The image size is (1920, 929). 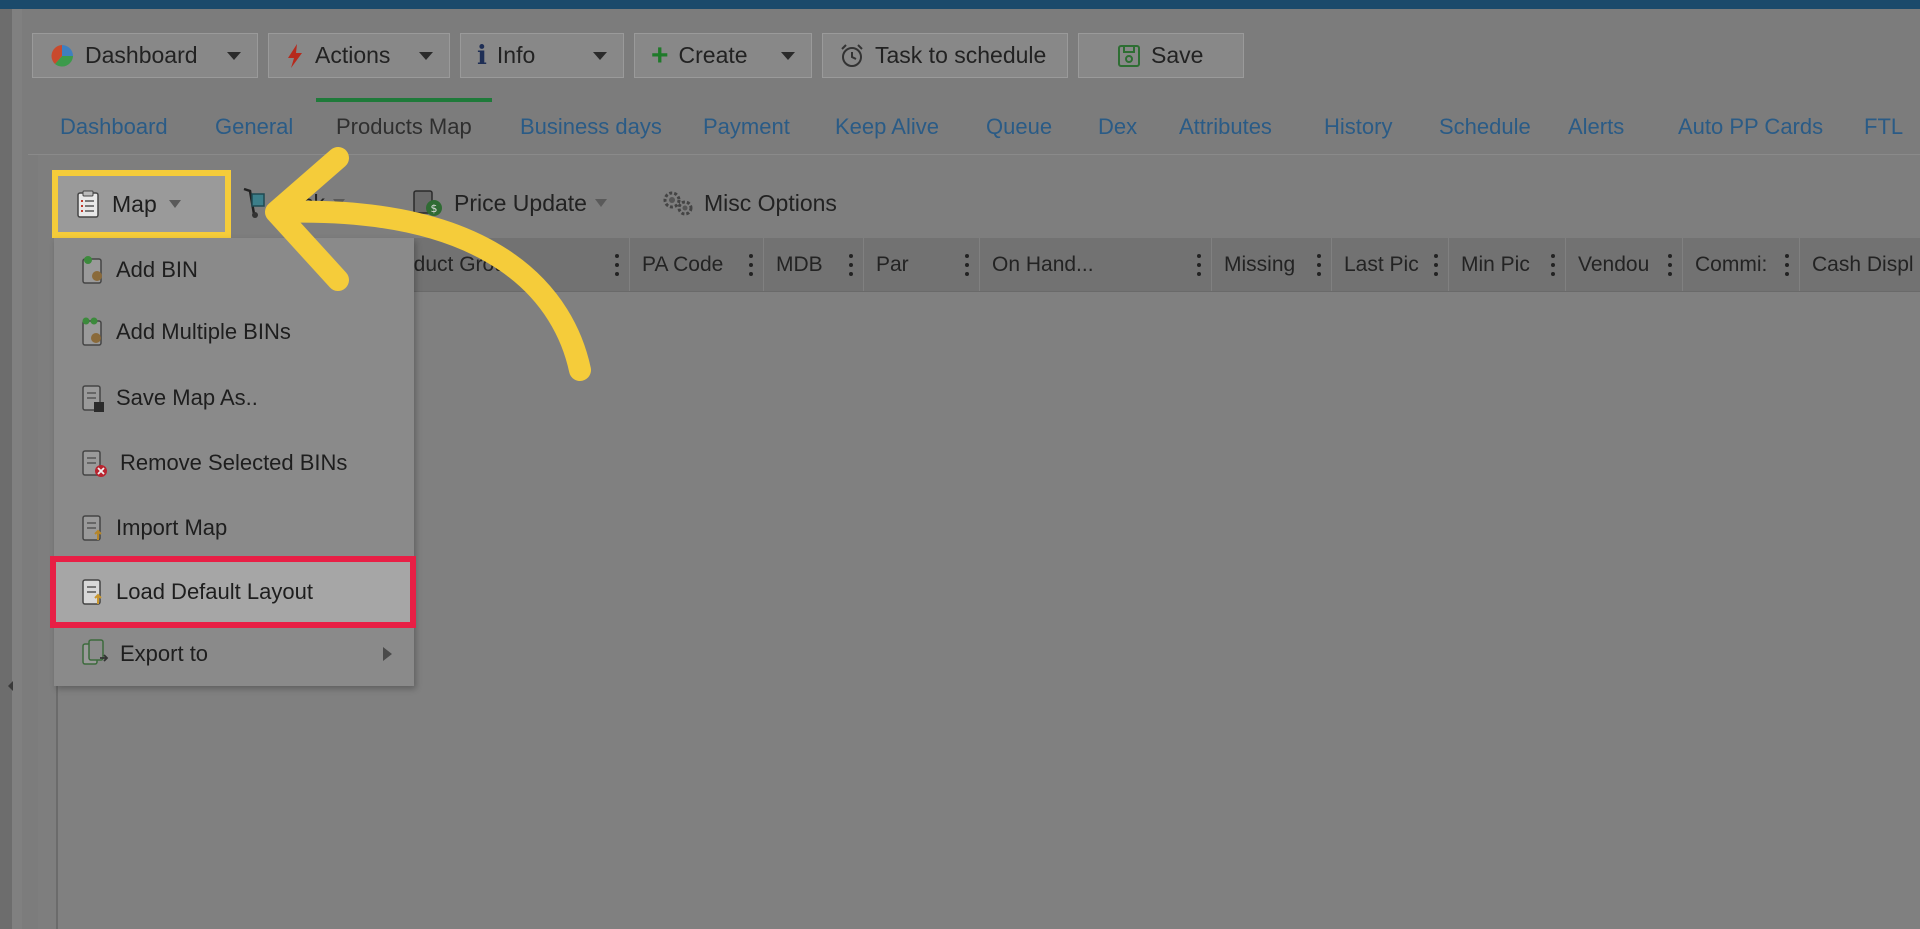 What do you see at coordinates (404, 125) in the screenshot?
I see `tab-products-map: Products Map` at bounding box center [404, 125].